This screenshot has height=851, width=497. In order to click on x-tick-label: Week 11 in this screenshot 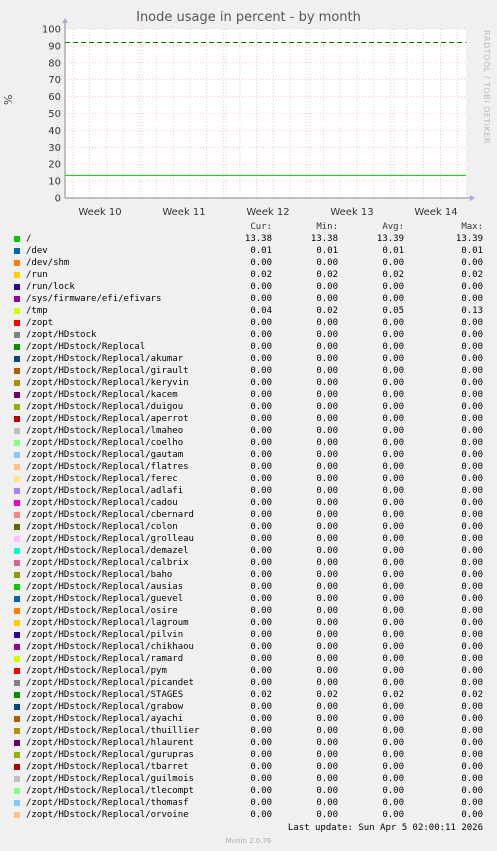, I will do `click(183, 212)`.